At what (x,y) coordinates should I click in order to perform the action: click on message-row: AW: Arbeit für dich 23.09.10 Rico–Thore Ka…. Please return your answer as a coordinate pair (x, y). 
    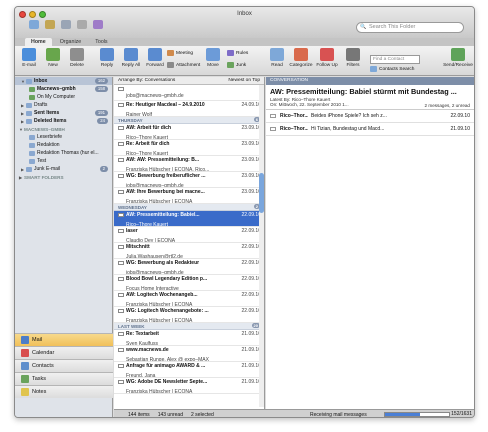
    Looking at the image, I should click on (189, 132).